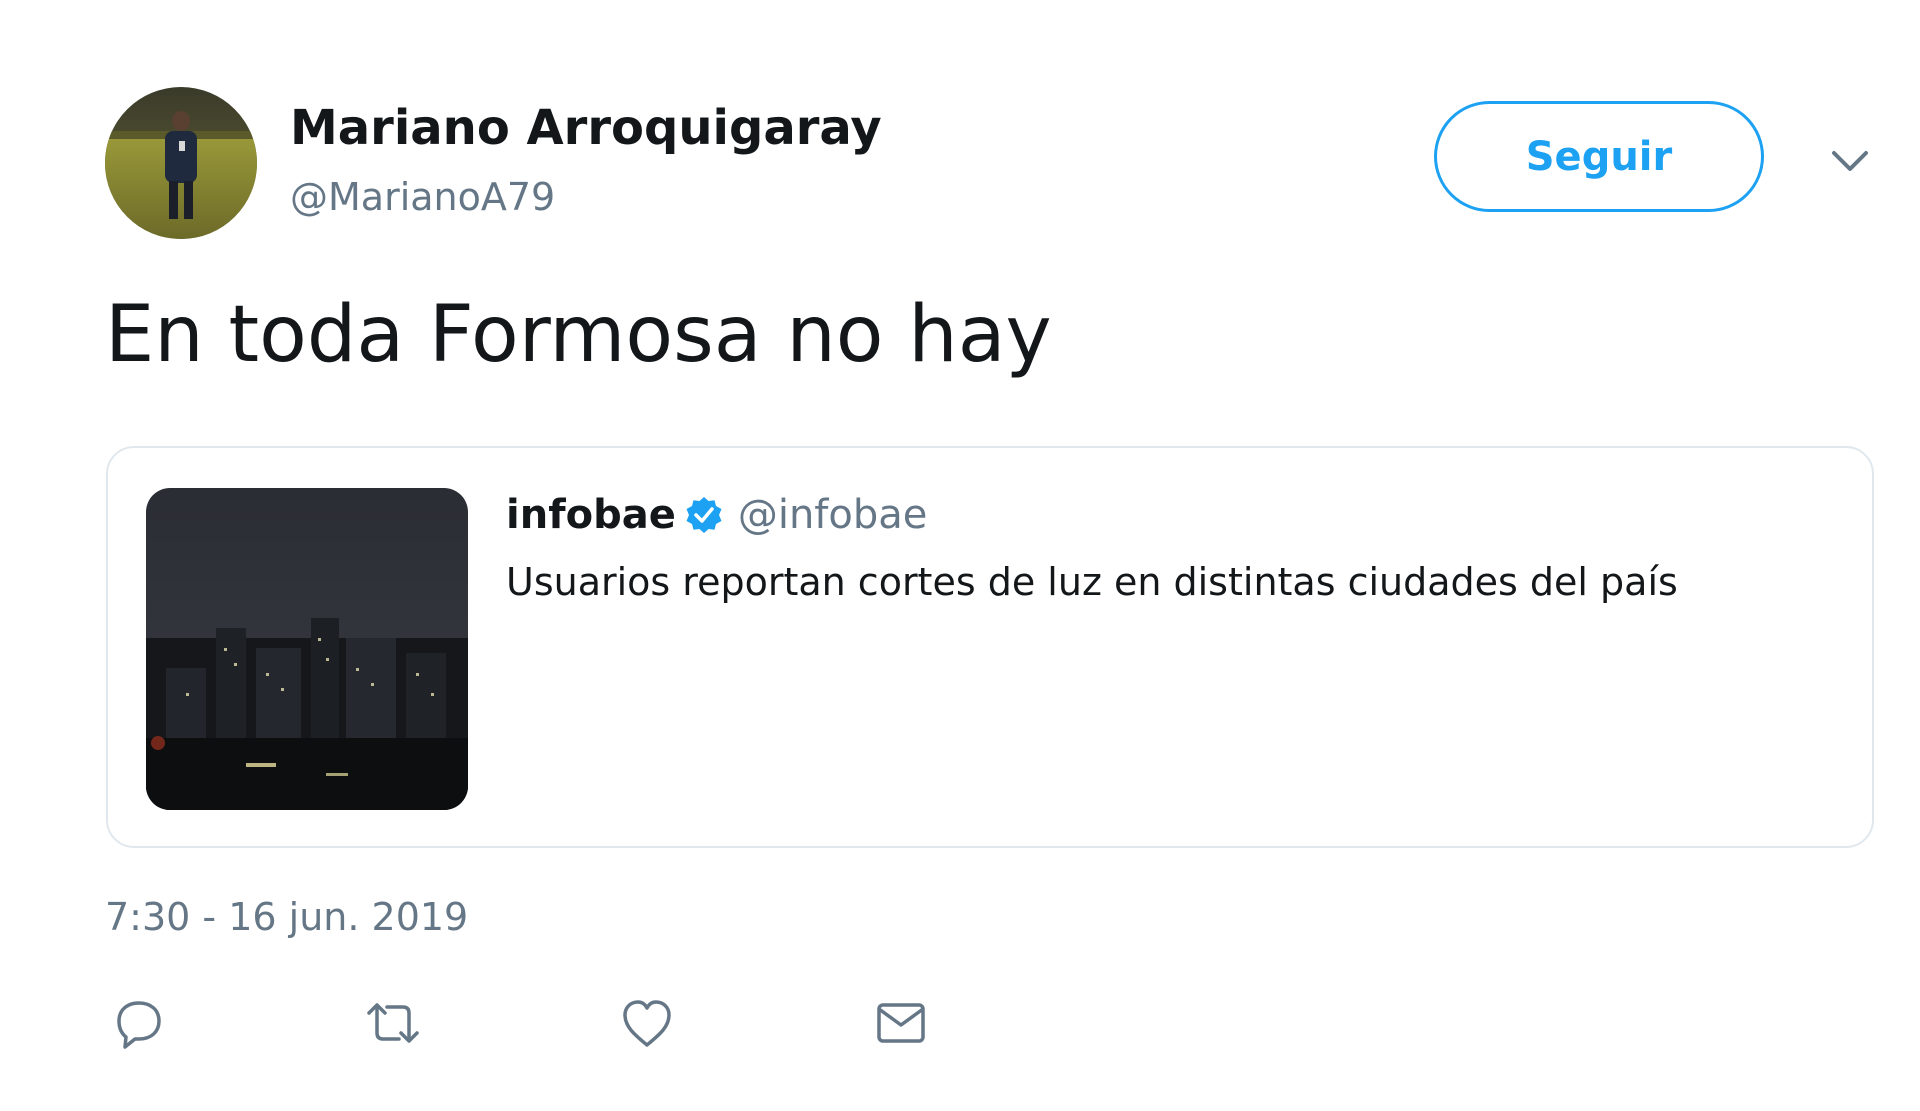  What do you see at coordinates (307, 649) in the screenshot?
I see `quoted-tweet-image` at bounding box center [307, 649].